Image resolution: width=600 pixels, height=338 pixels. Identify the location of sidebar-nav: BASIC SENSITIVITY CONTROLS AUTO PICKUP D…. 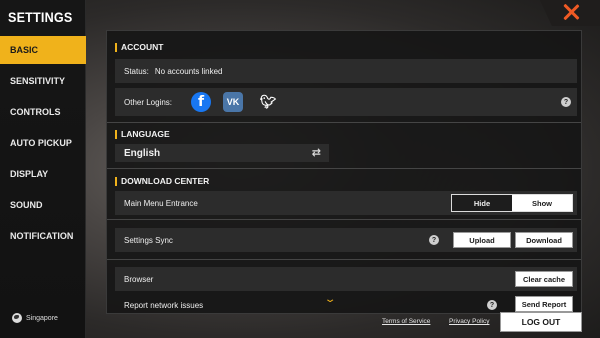
(43, 144).